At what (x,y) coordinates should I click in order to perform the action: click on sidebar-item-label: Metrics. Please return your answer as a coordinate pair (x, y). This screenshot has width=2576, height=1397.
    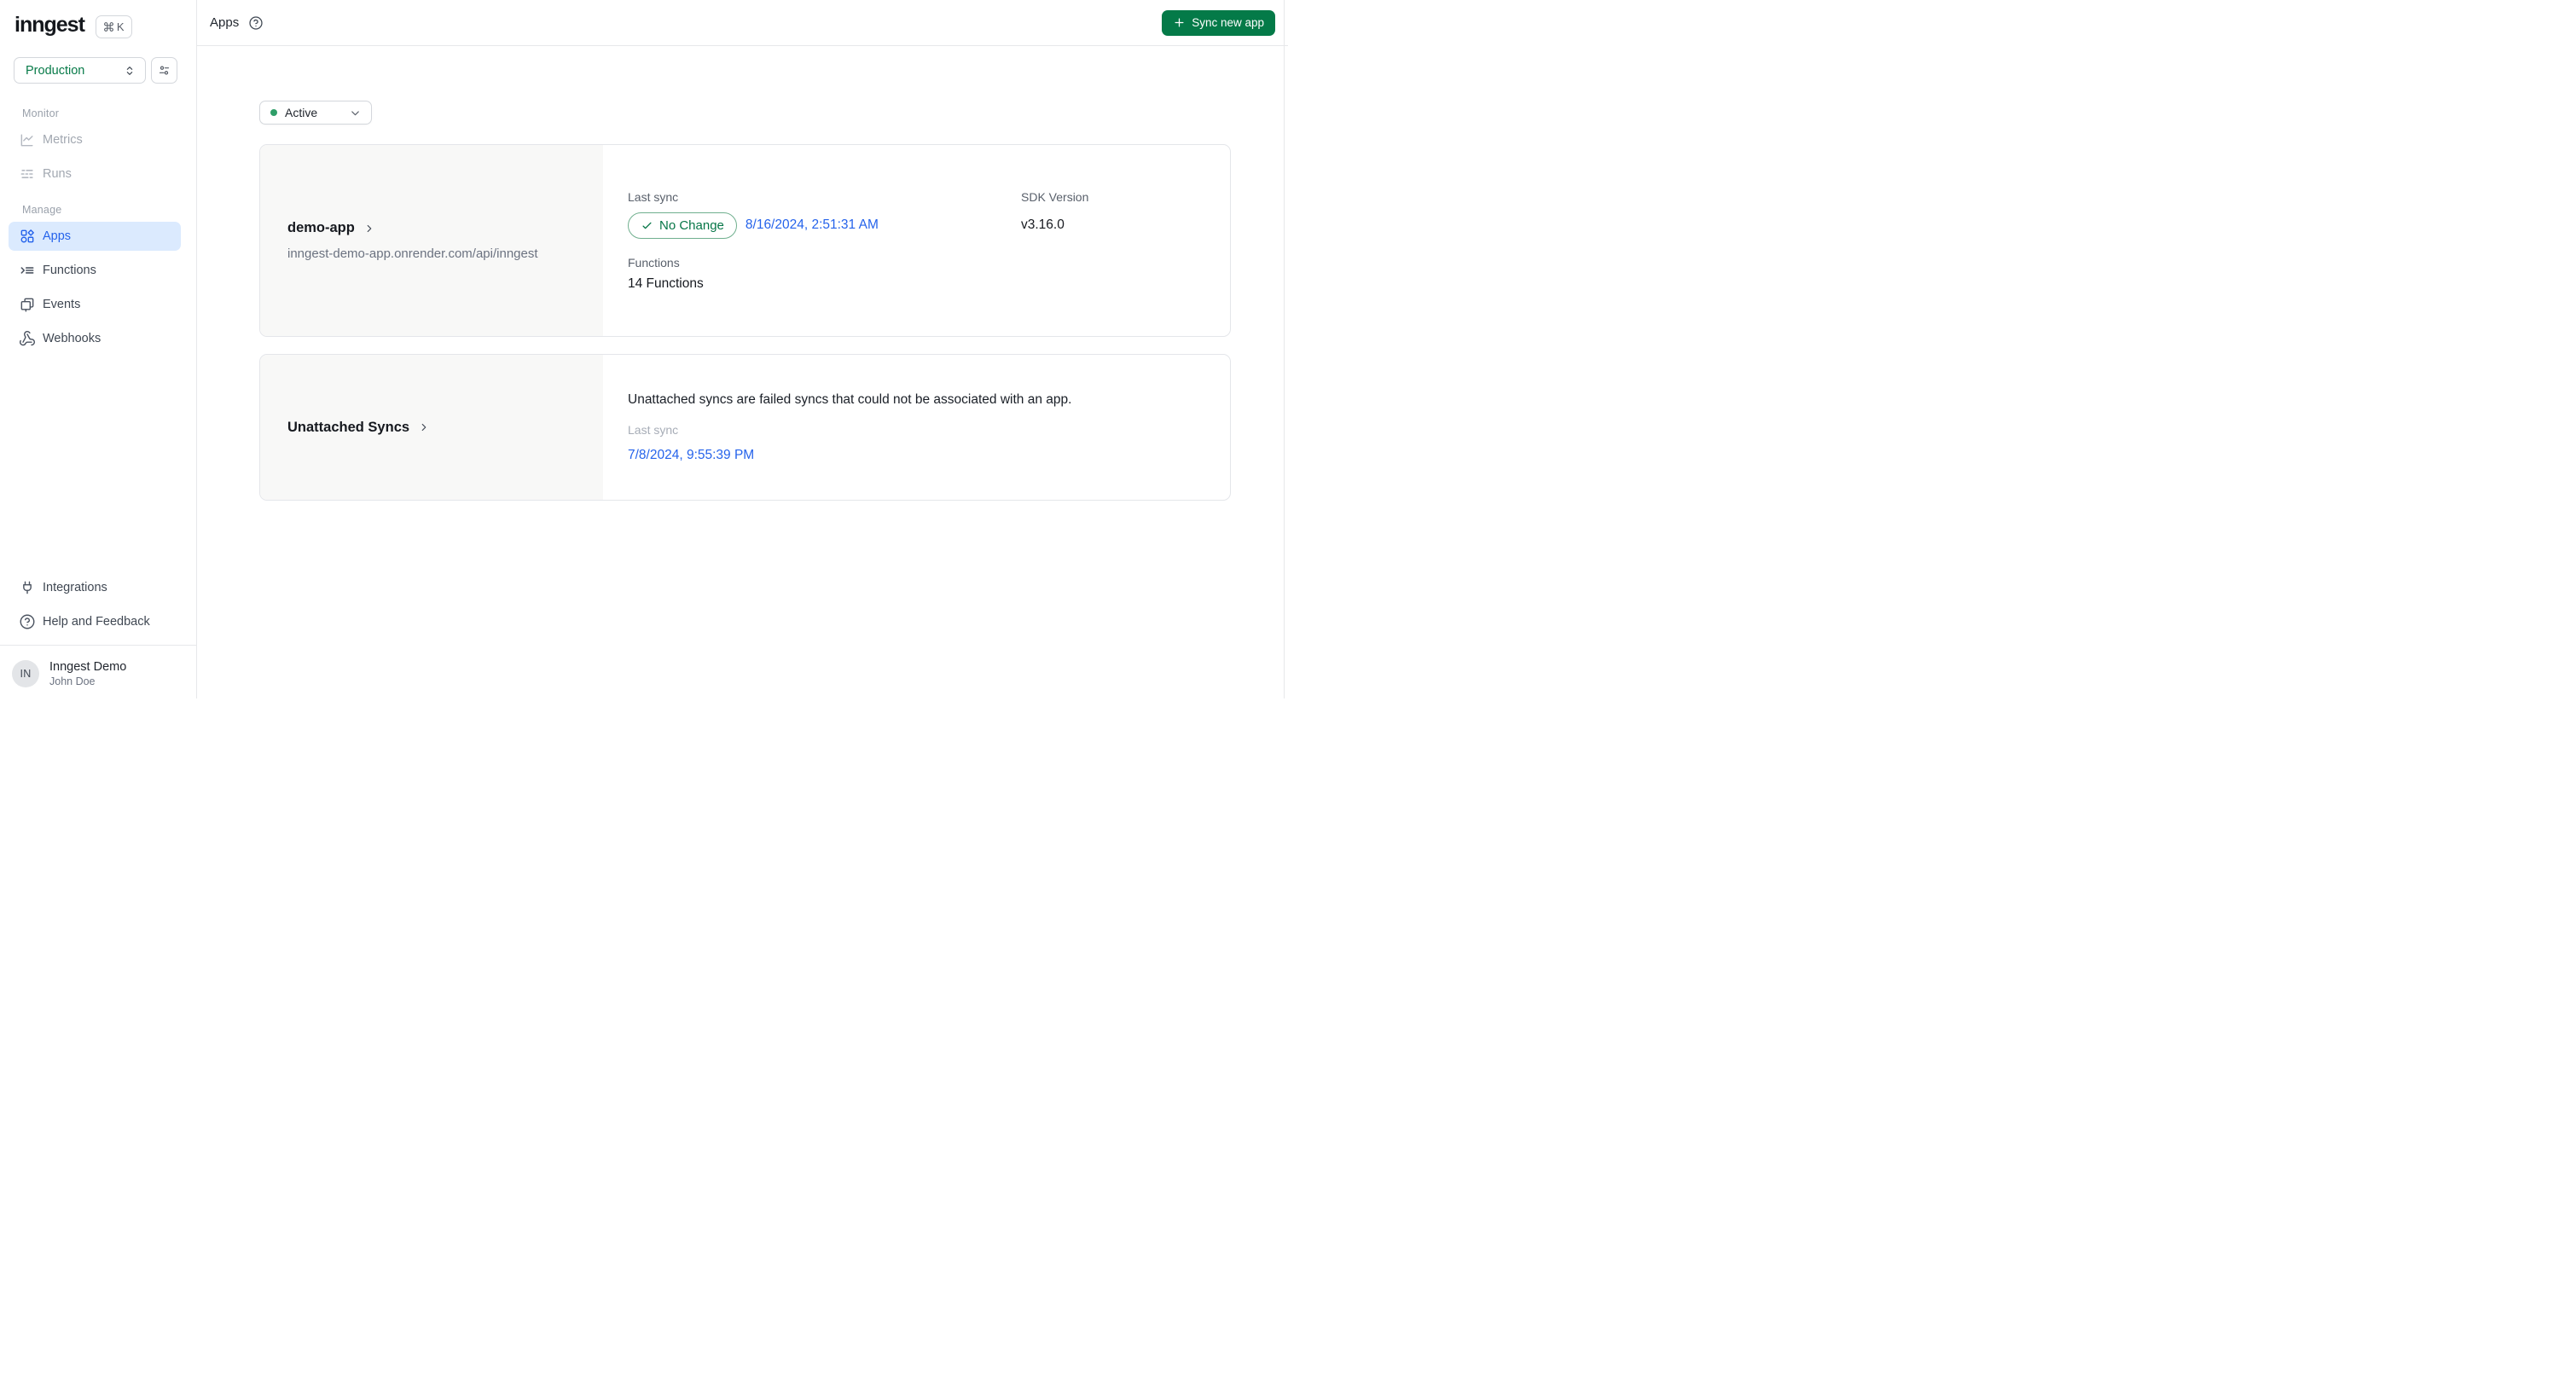
    Looking at the image, I should click on (63, 140).